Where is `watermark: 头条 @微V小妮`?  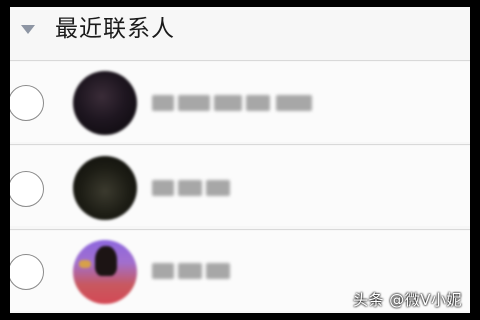
watermark: 头条 @微V小妮 is located at coordinates (407, 300).